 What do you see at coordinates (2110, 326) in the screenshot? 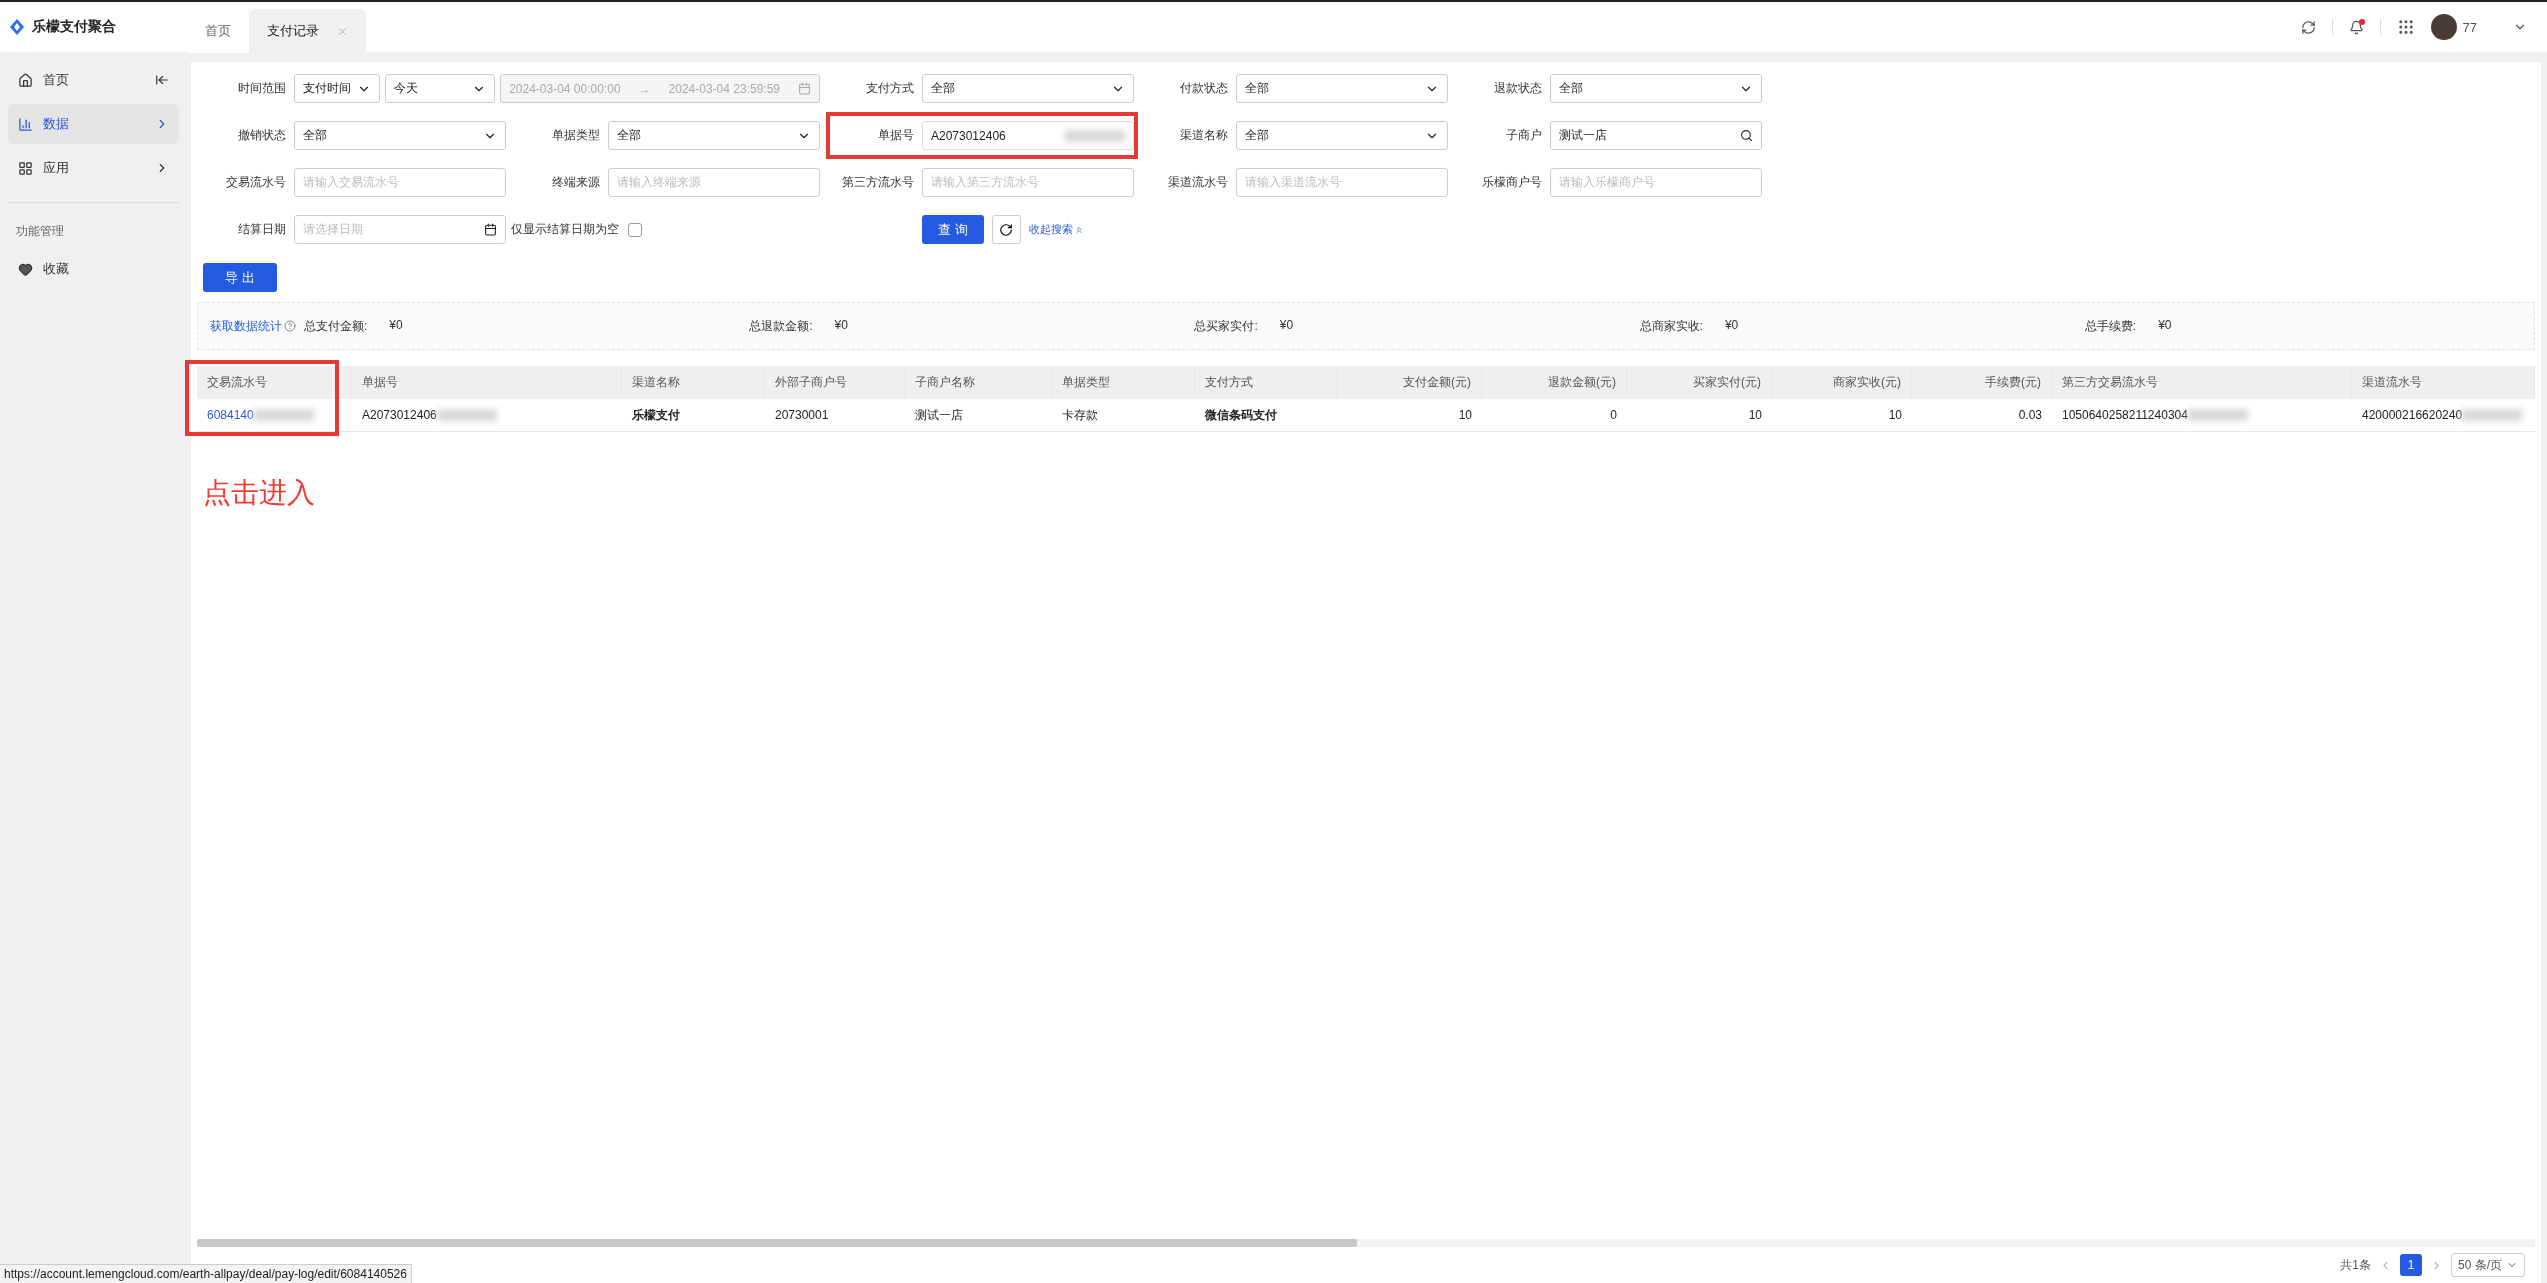
I see `stat-label: 总手续费:` at bounding box center [2110, 326].